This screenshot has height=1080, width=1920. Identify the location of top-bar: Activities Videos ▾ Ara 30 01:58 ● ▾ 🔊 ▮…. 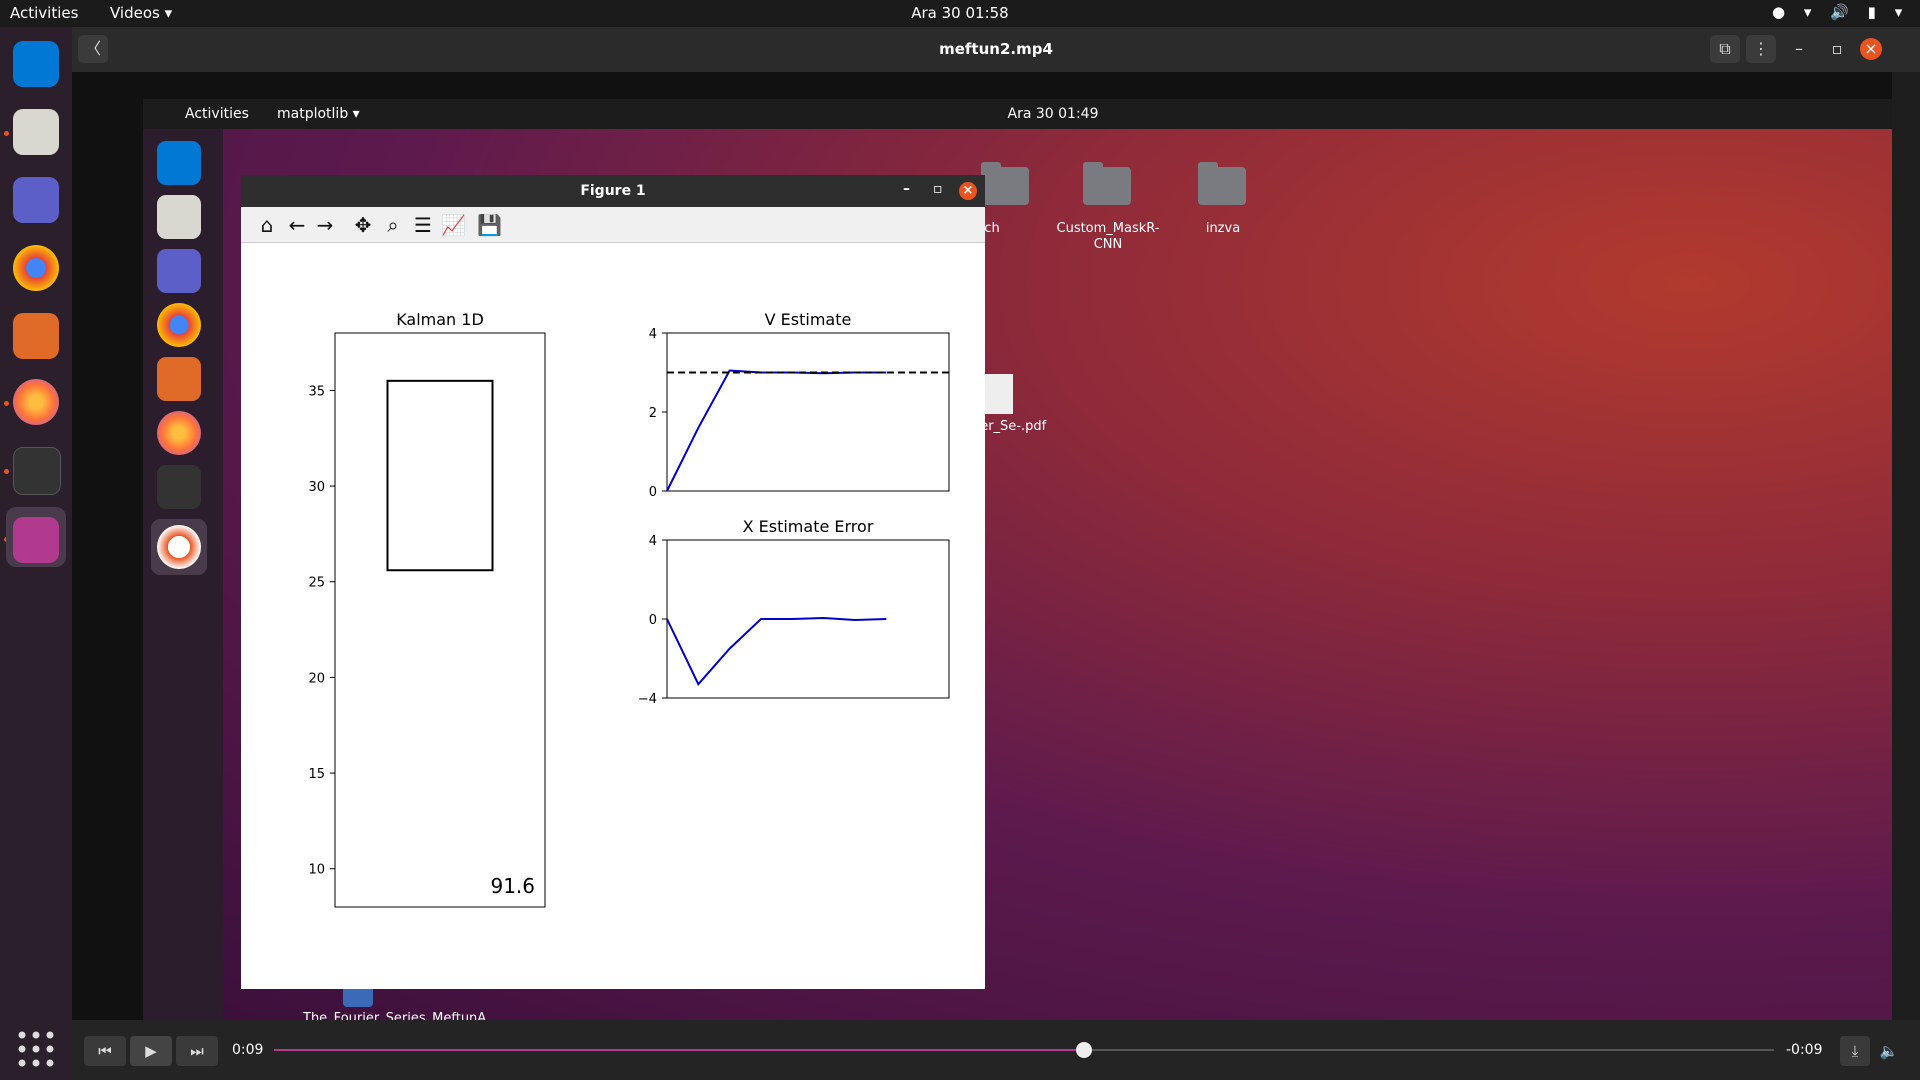
(960, 13).